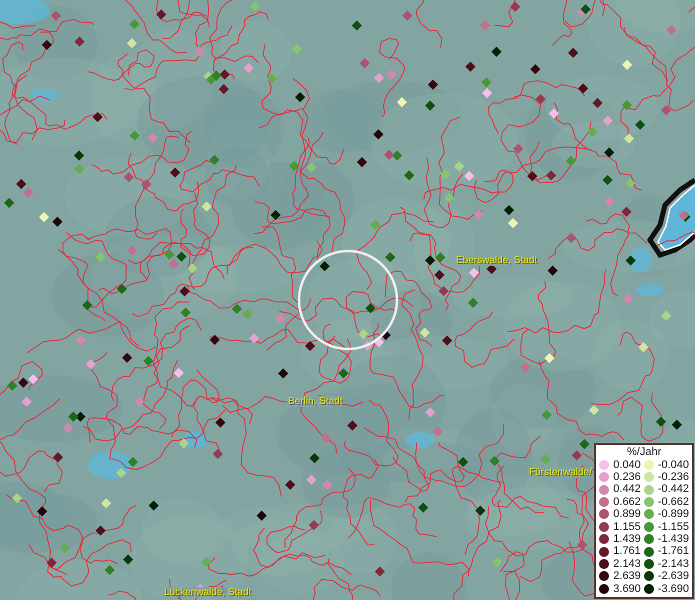 This screenshot has width=695, height=600. Describe the element at coordinates (315, 401) in the screenshot. I see `place-label: Berlin, Stadt` at that location.